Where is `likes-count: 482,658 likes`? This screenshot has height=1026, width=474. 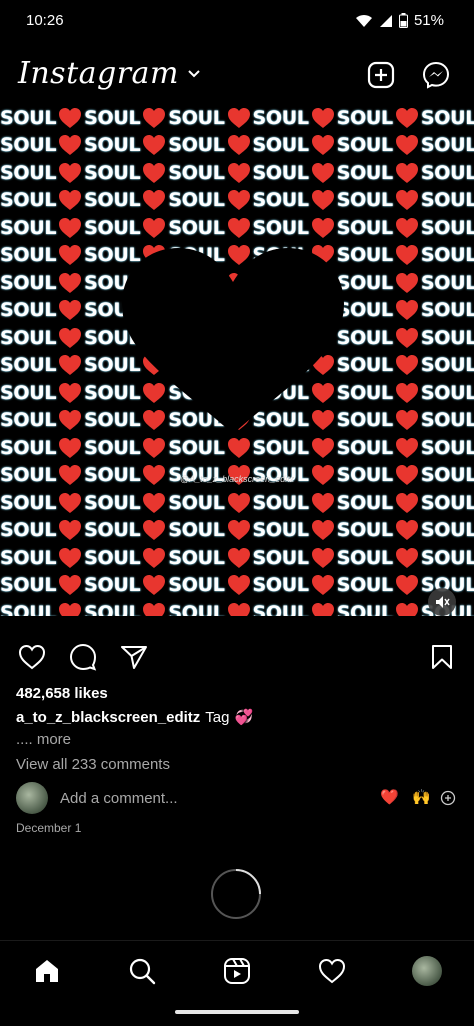 likes-count: 482,658 likes is located at coordinates (62, 693).